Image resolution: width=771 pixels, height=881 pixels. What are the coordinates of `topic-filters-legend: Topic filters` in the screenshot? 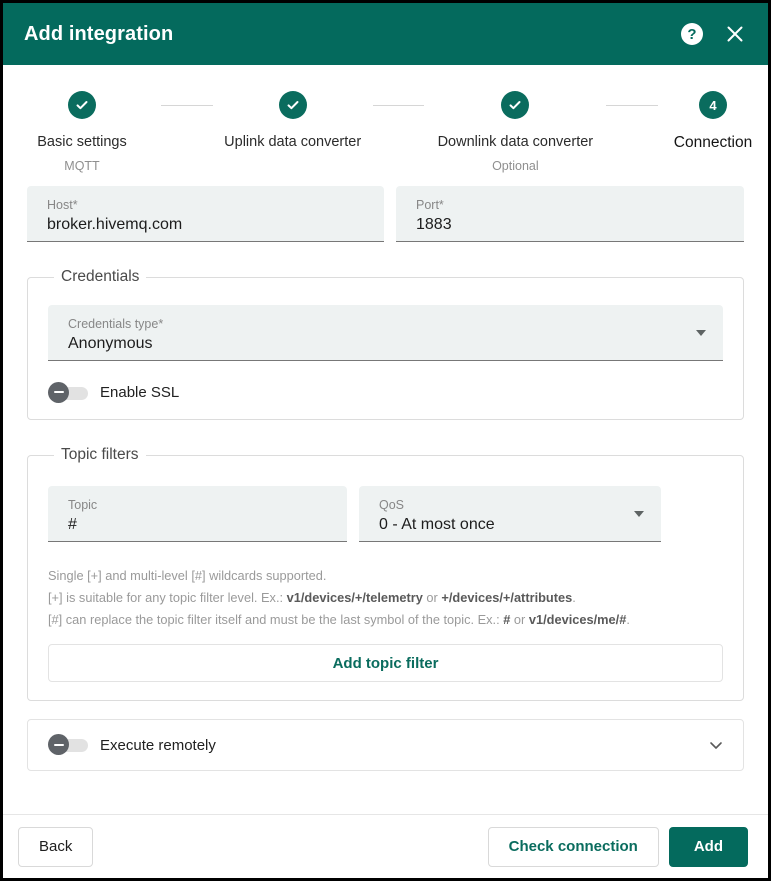 It's located at (100, 454).